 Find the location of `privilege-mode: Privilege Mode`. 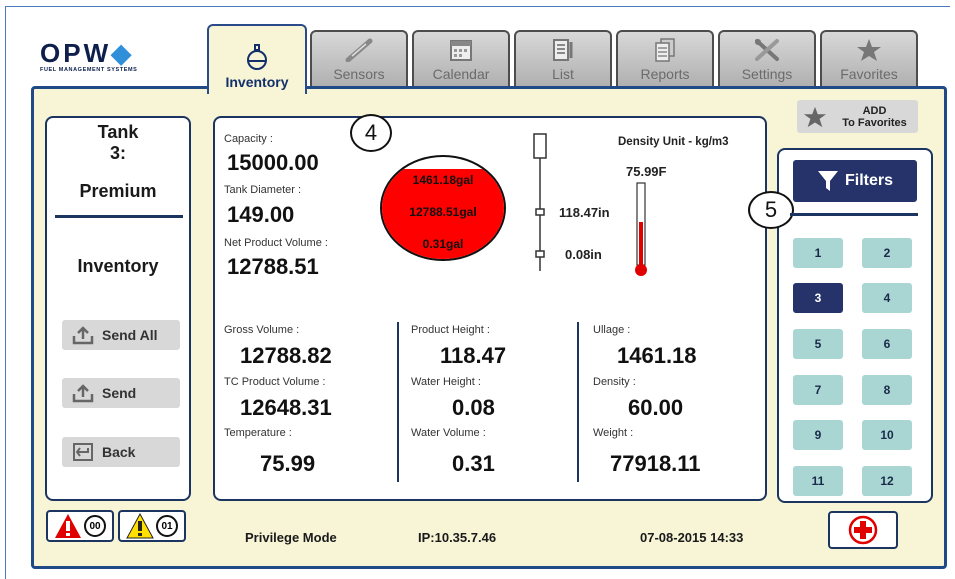

privilege-mode: Privilege Mode is located at coordinates (291, 537).